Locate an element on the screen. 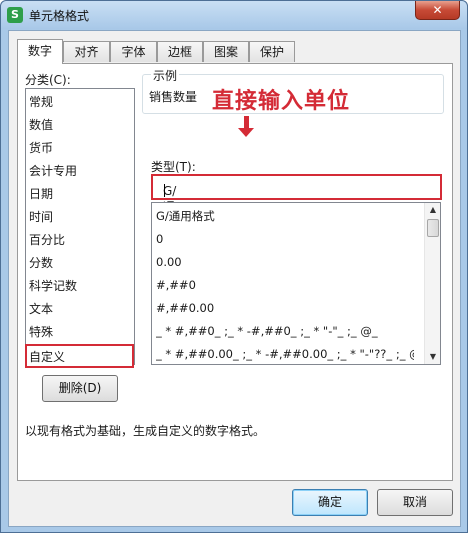 The image size is (468, 533). format-item: _ * #,##0_ ;_ * -#,##0_ ;_ * "-"_ ;_ @_ is located at coordinates (285, 331).